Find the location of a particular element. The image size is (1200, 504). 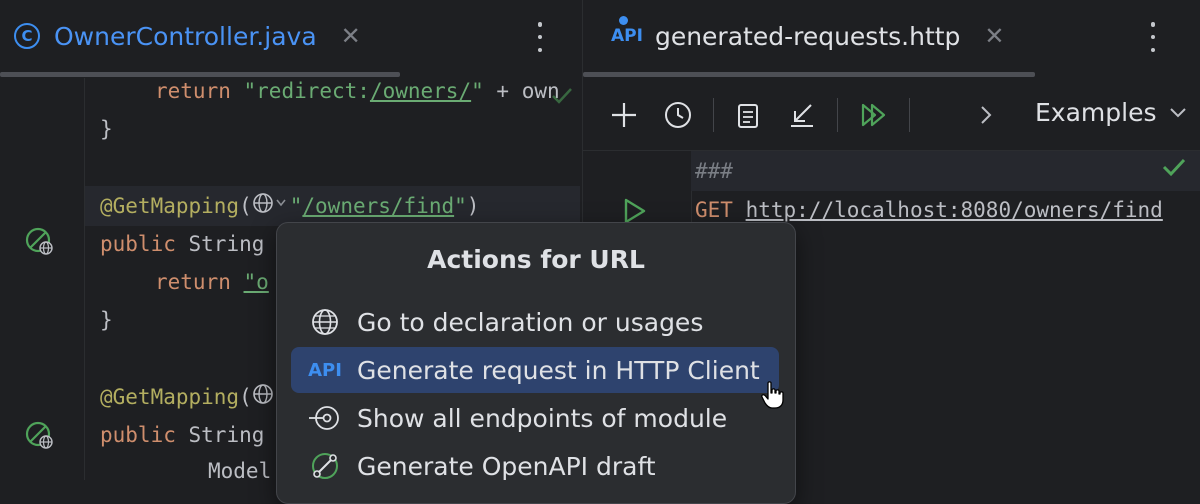

go-to-declaration-item: Go to declaration or usages is located at coordinates (535, 322).